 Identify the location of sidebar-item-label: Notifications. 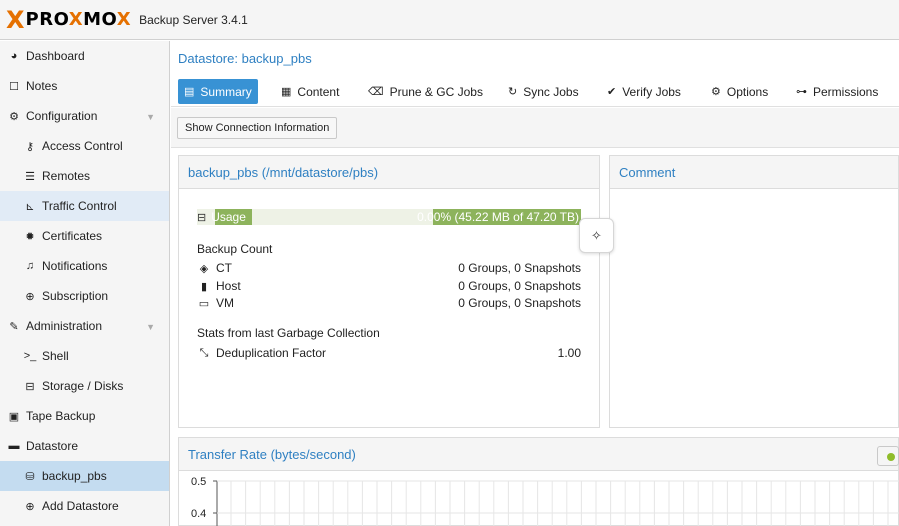
(75, 266).